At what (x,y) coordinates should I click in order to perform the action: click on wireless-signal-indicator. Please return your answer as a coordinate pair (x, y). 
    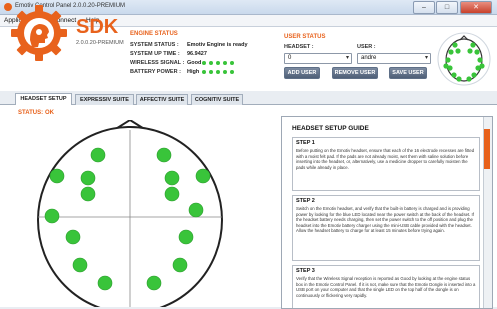
    Looking at the image, I should click on (222, 63).